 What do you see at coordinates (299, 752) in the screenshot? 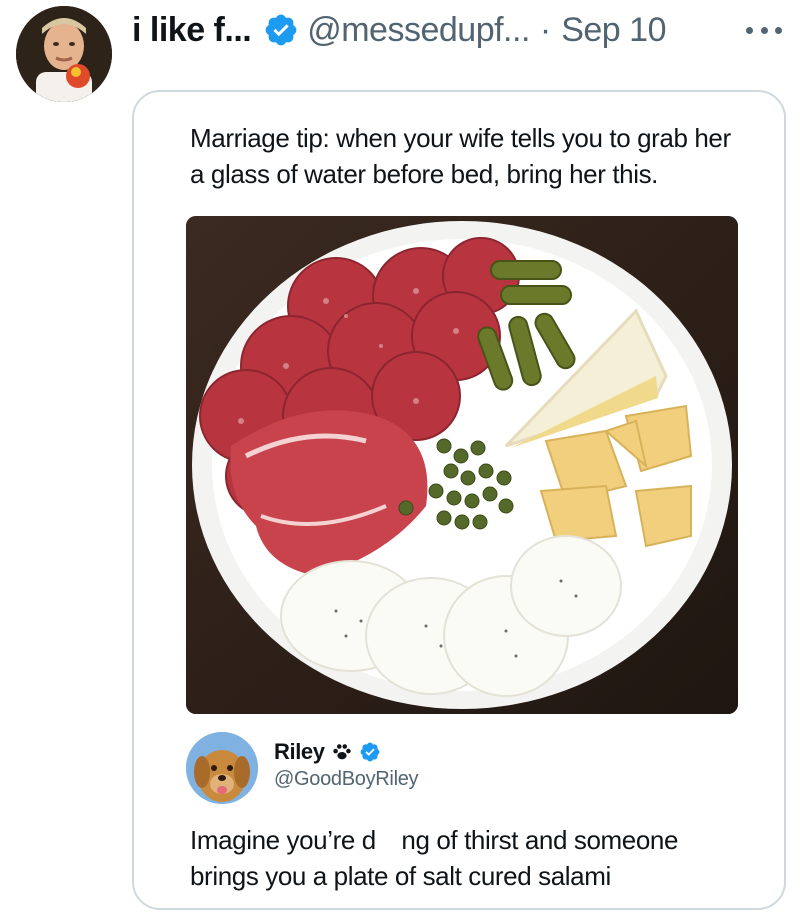
I see `reply-display-name: Riley` at bounding box center [299, 752].